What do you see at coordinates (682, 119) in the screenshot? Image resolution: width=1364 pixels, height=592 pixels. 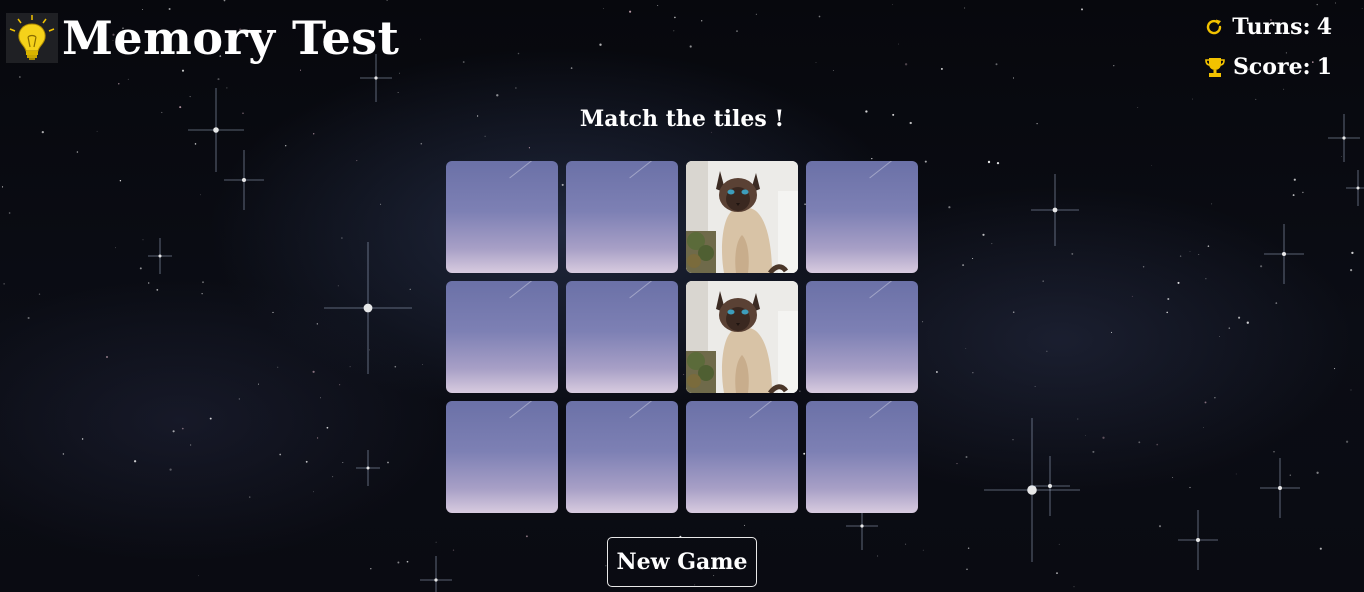 I see `instruction-text: Match the tiles !` at bounding box center [682, 119].